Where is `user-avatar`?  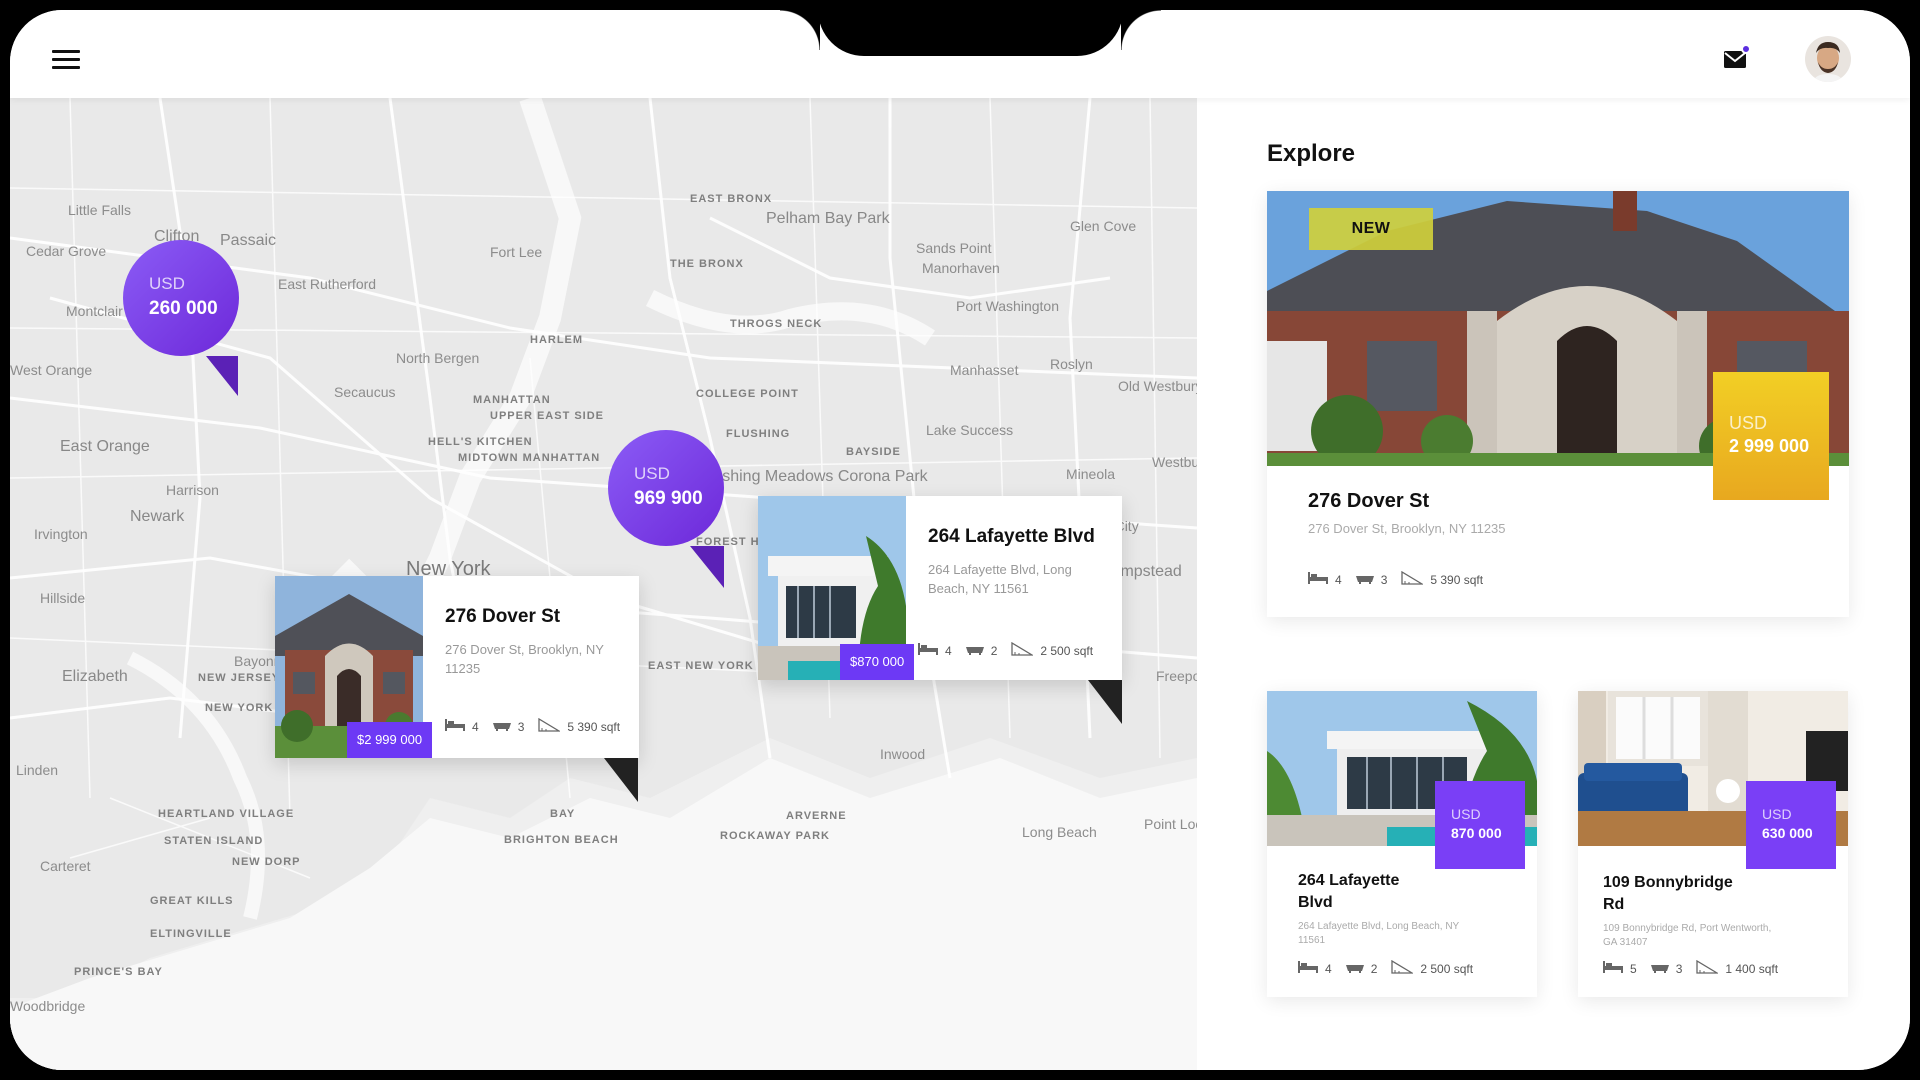 user-avatar is located at coordinates (1828, 59).